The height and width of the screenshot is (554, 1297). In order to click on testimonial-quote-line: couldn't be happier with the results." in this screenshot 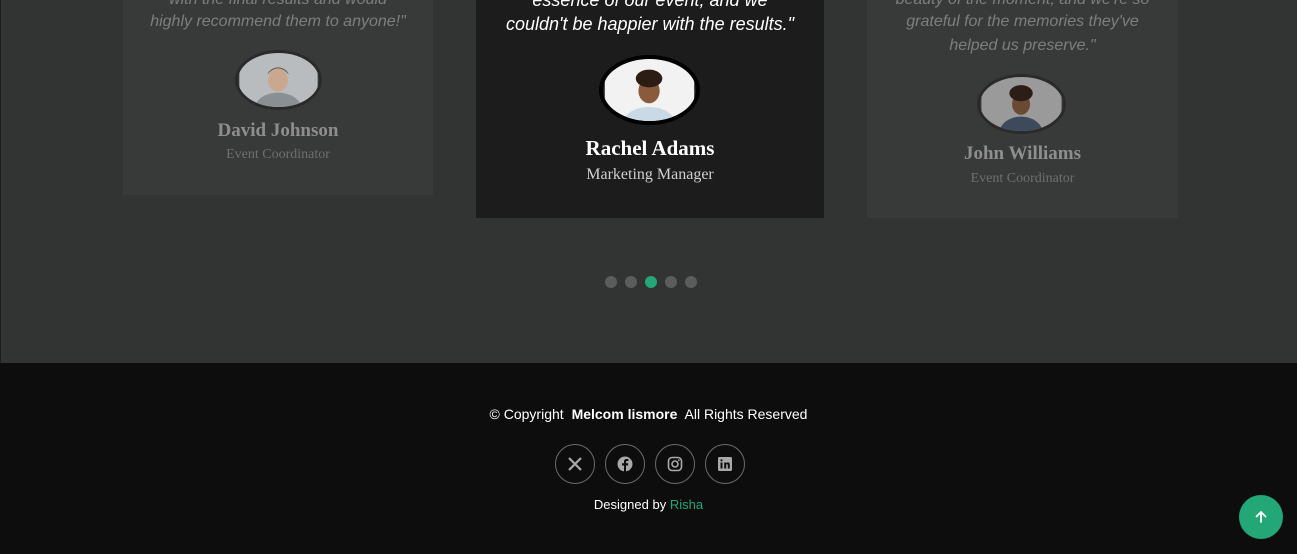, I will do `click(650, 24)`.